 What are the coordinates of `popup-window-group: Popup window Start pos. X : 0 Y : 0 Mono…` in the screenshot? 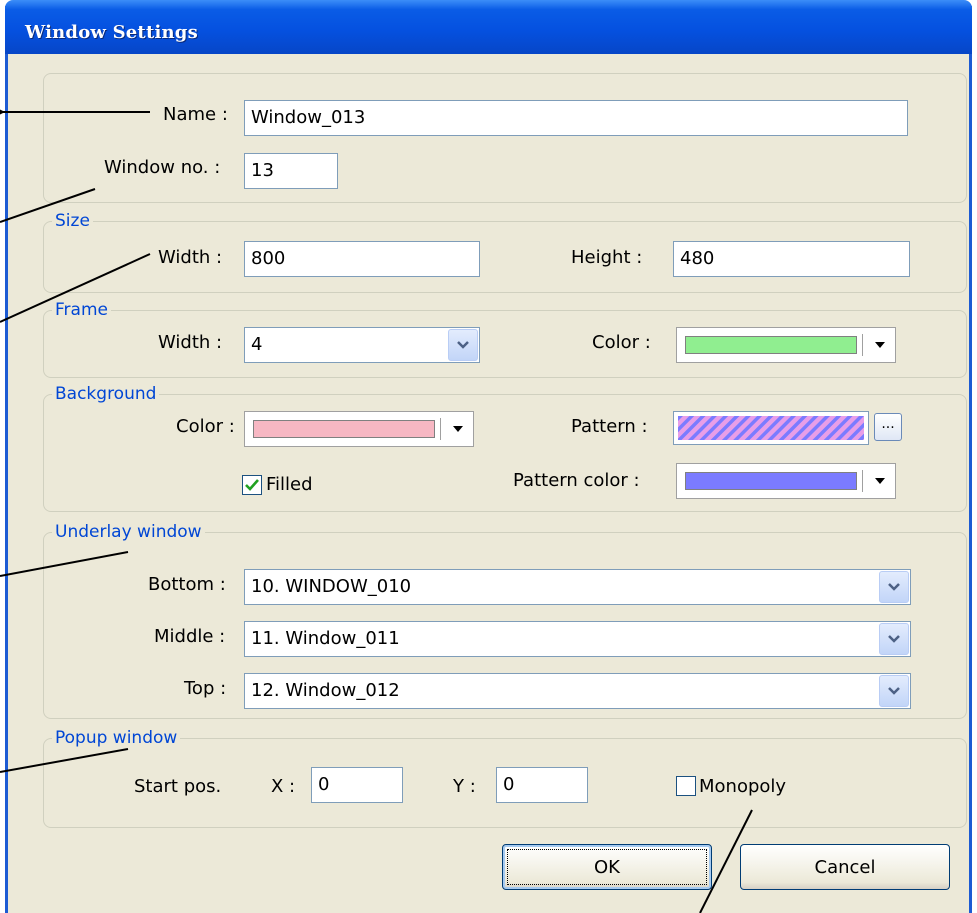 It's located at (505, 777).